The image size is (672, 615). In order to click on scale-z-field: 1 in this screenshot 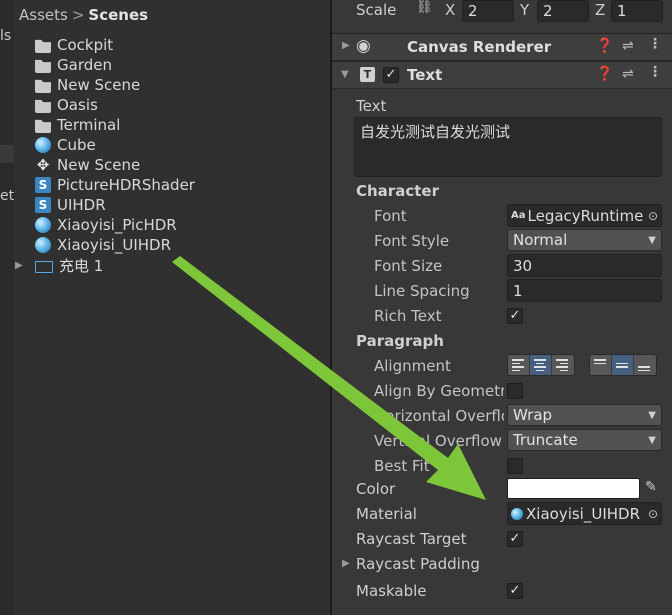, I will do `click(637, 11)`.